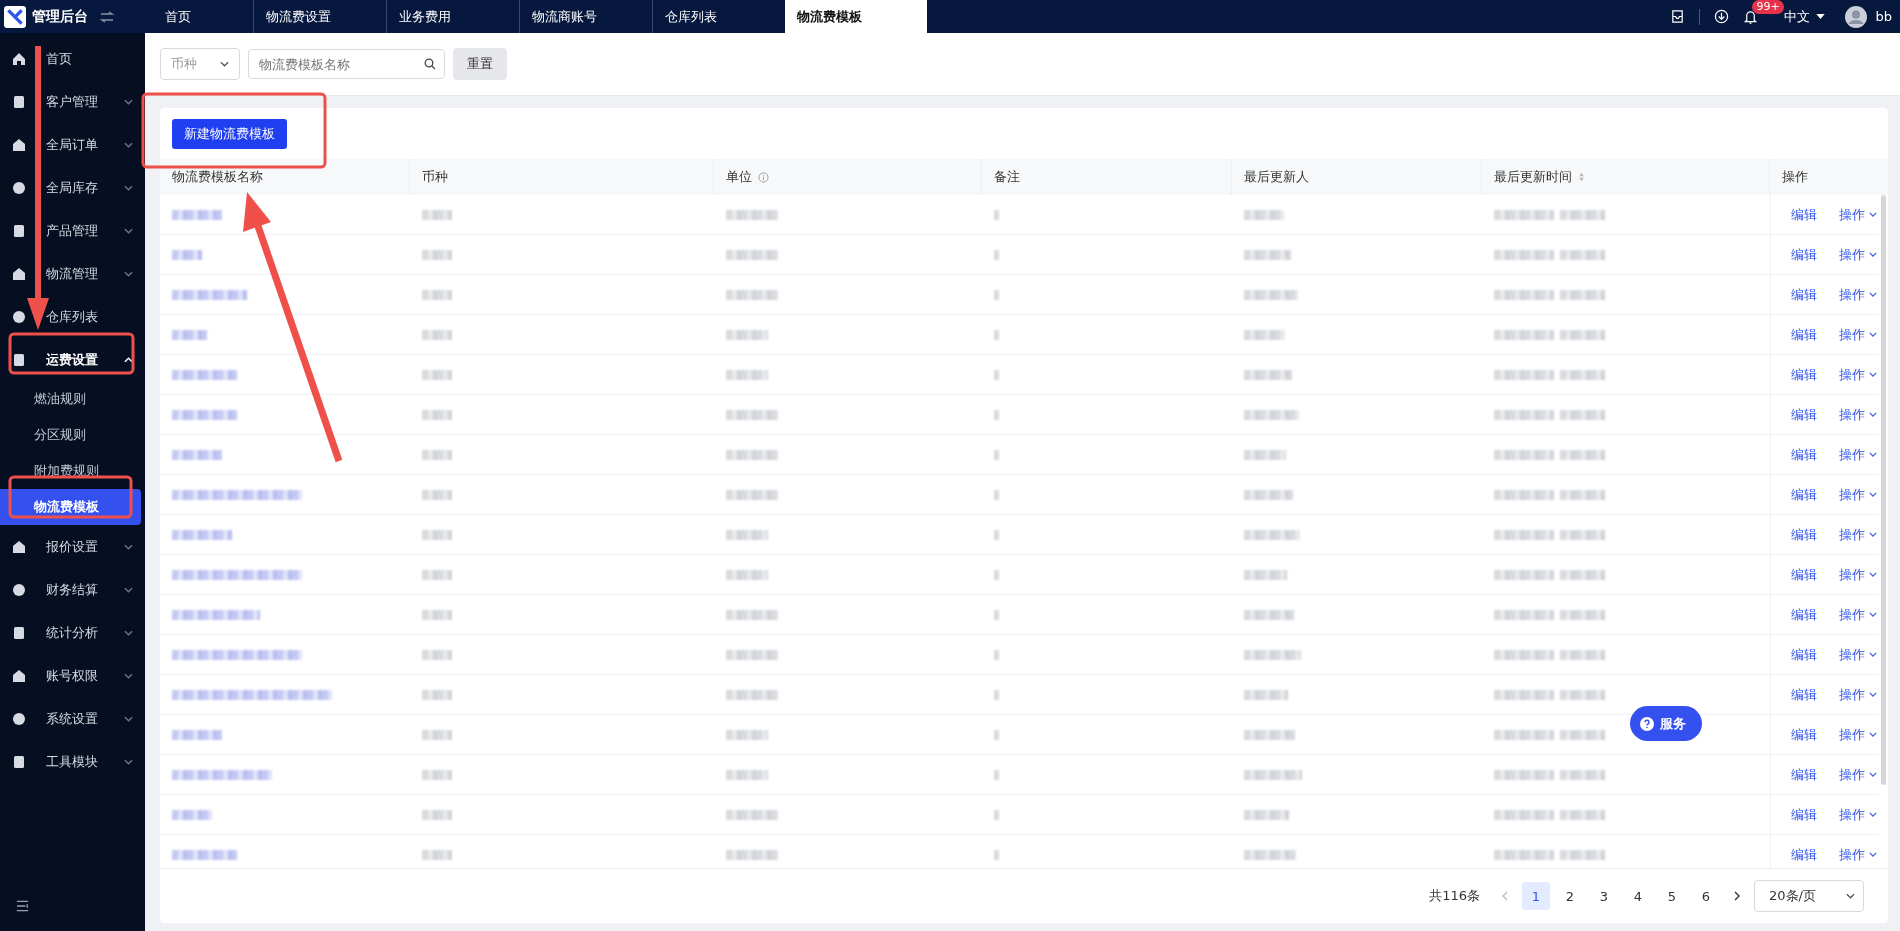 This screenshot has height=931, width=1900. I want to click on sidebar-item: 账号权限, so click(72, 675).